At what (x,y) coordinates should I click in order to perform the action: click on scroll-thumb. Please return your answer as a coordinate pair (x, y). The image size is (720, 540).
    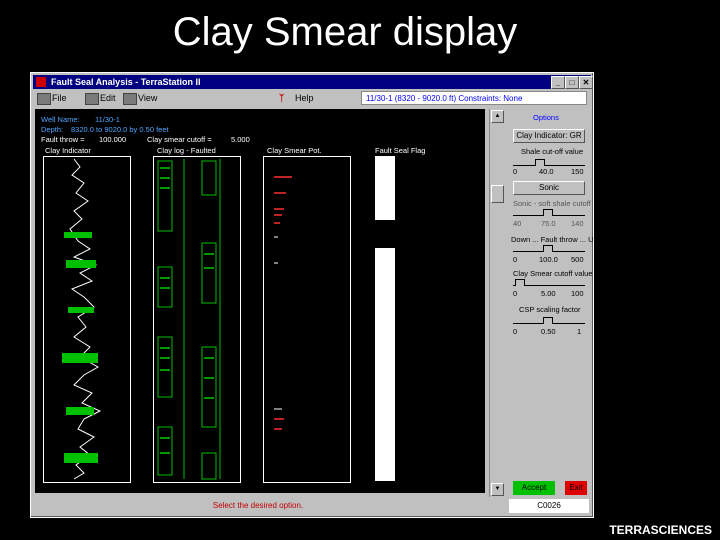
    Looking at the image, I should click on (497, 194).